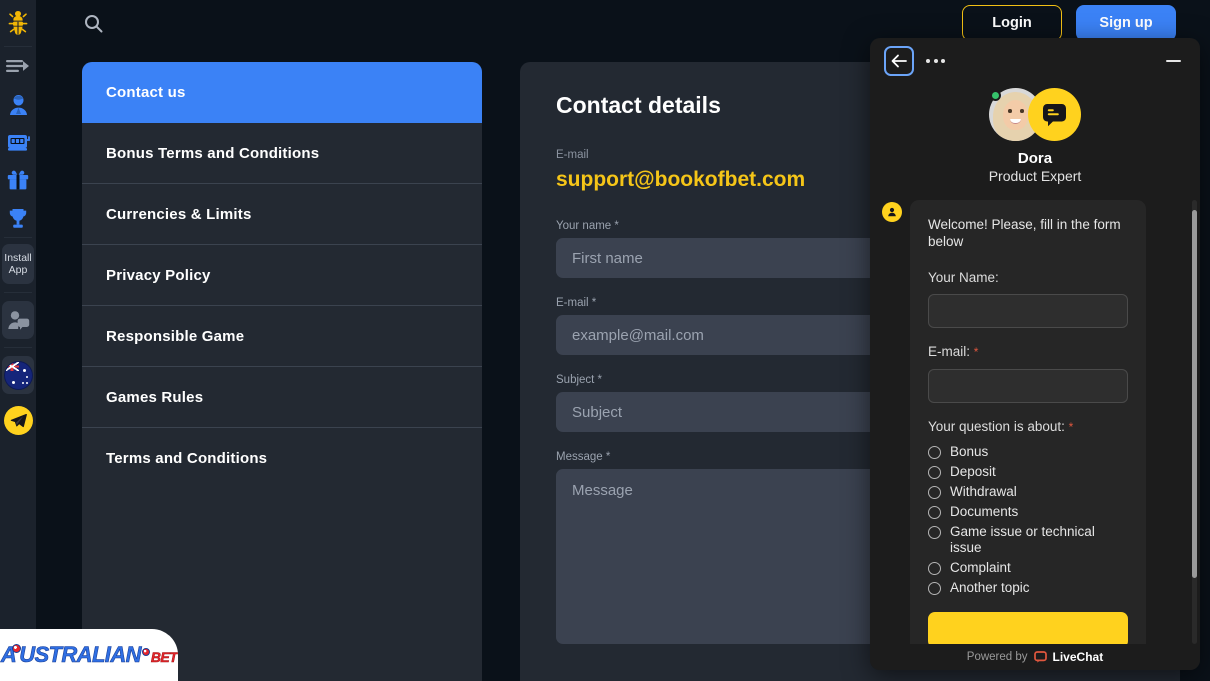 This screenshot has width=1210, height=681. I want to click on menu-item-label: Privacy Policy, so click(158, 275).